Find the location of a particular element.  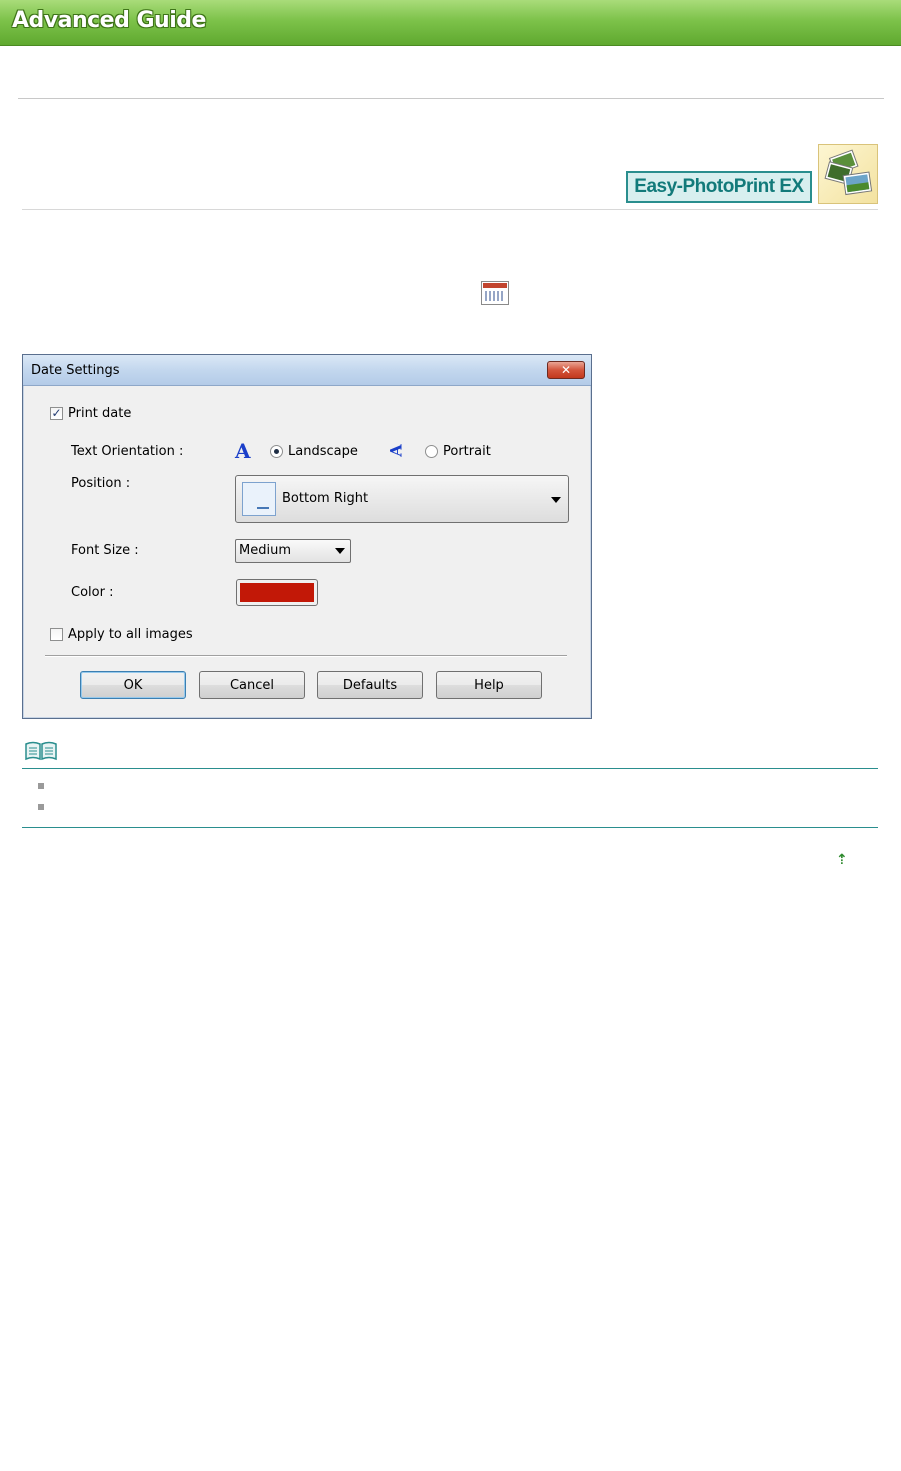

calendar-header is located at coordinates (495, 285).